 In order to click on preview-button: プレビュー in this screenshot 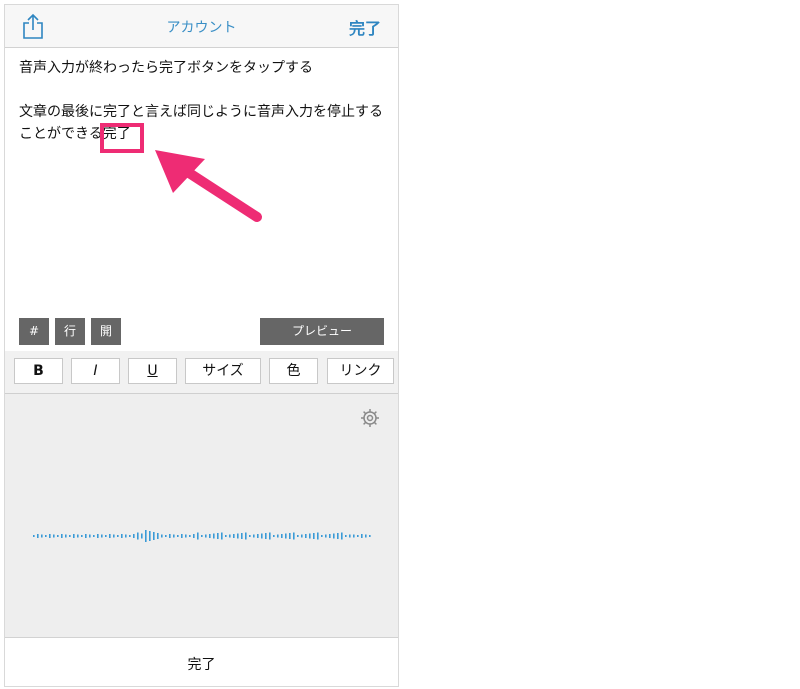, I will do `click(322, 331)`.